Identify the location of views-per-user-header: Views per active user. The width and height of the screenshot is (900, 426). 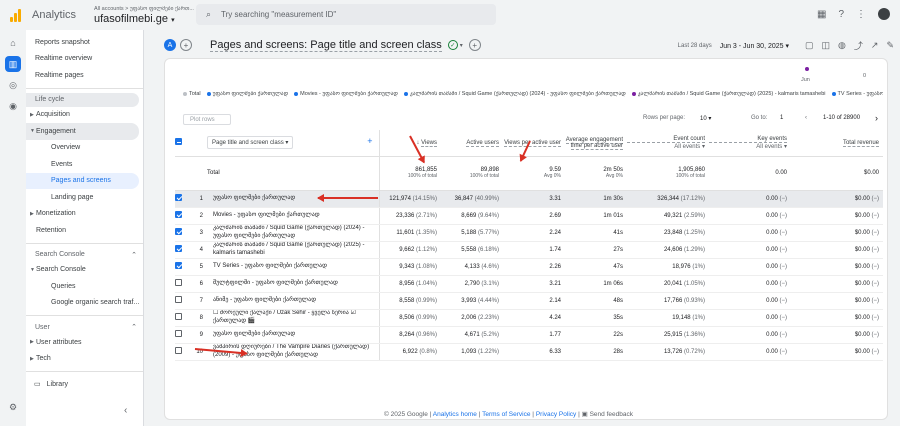
(534, 143).